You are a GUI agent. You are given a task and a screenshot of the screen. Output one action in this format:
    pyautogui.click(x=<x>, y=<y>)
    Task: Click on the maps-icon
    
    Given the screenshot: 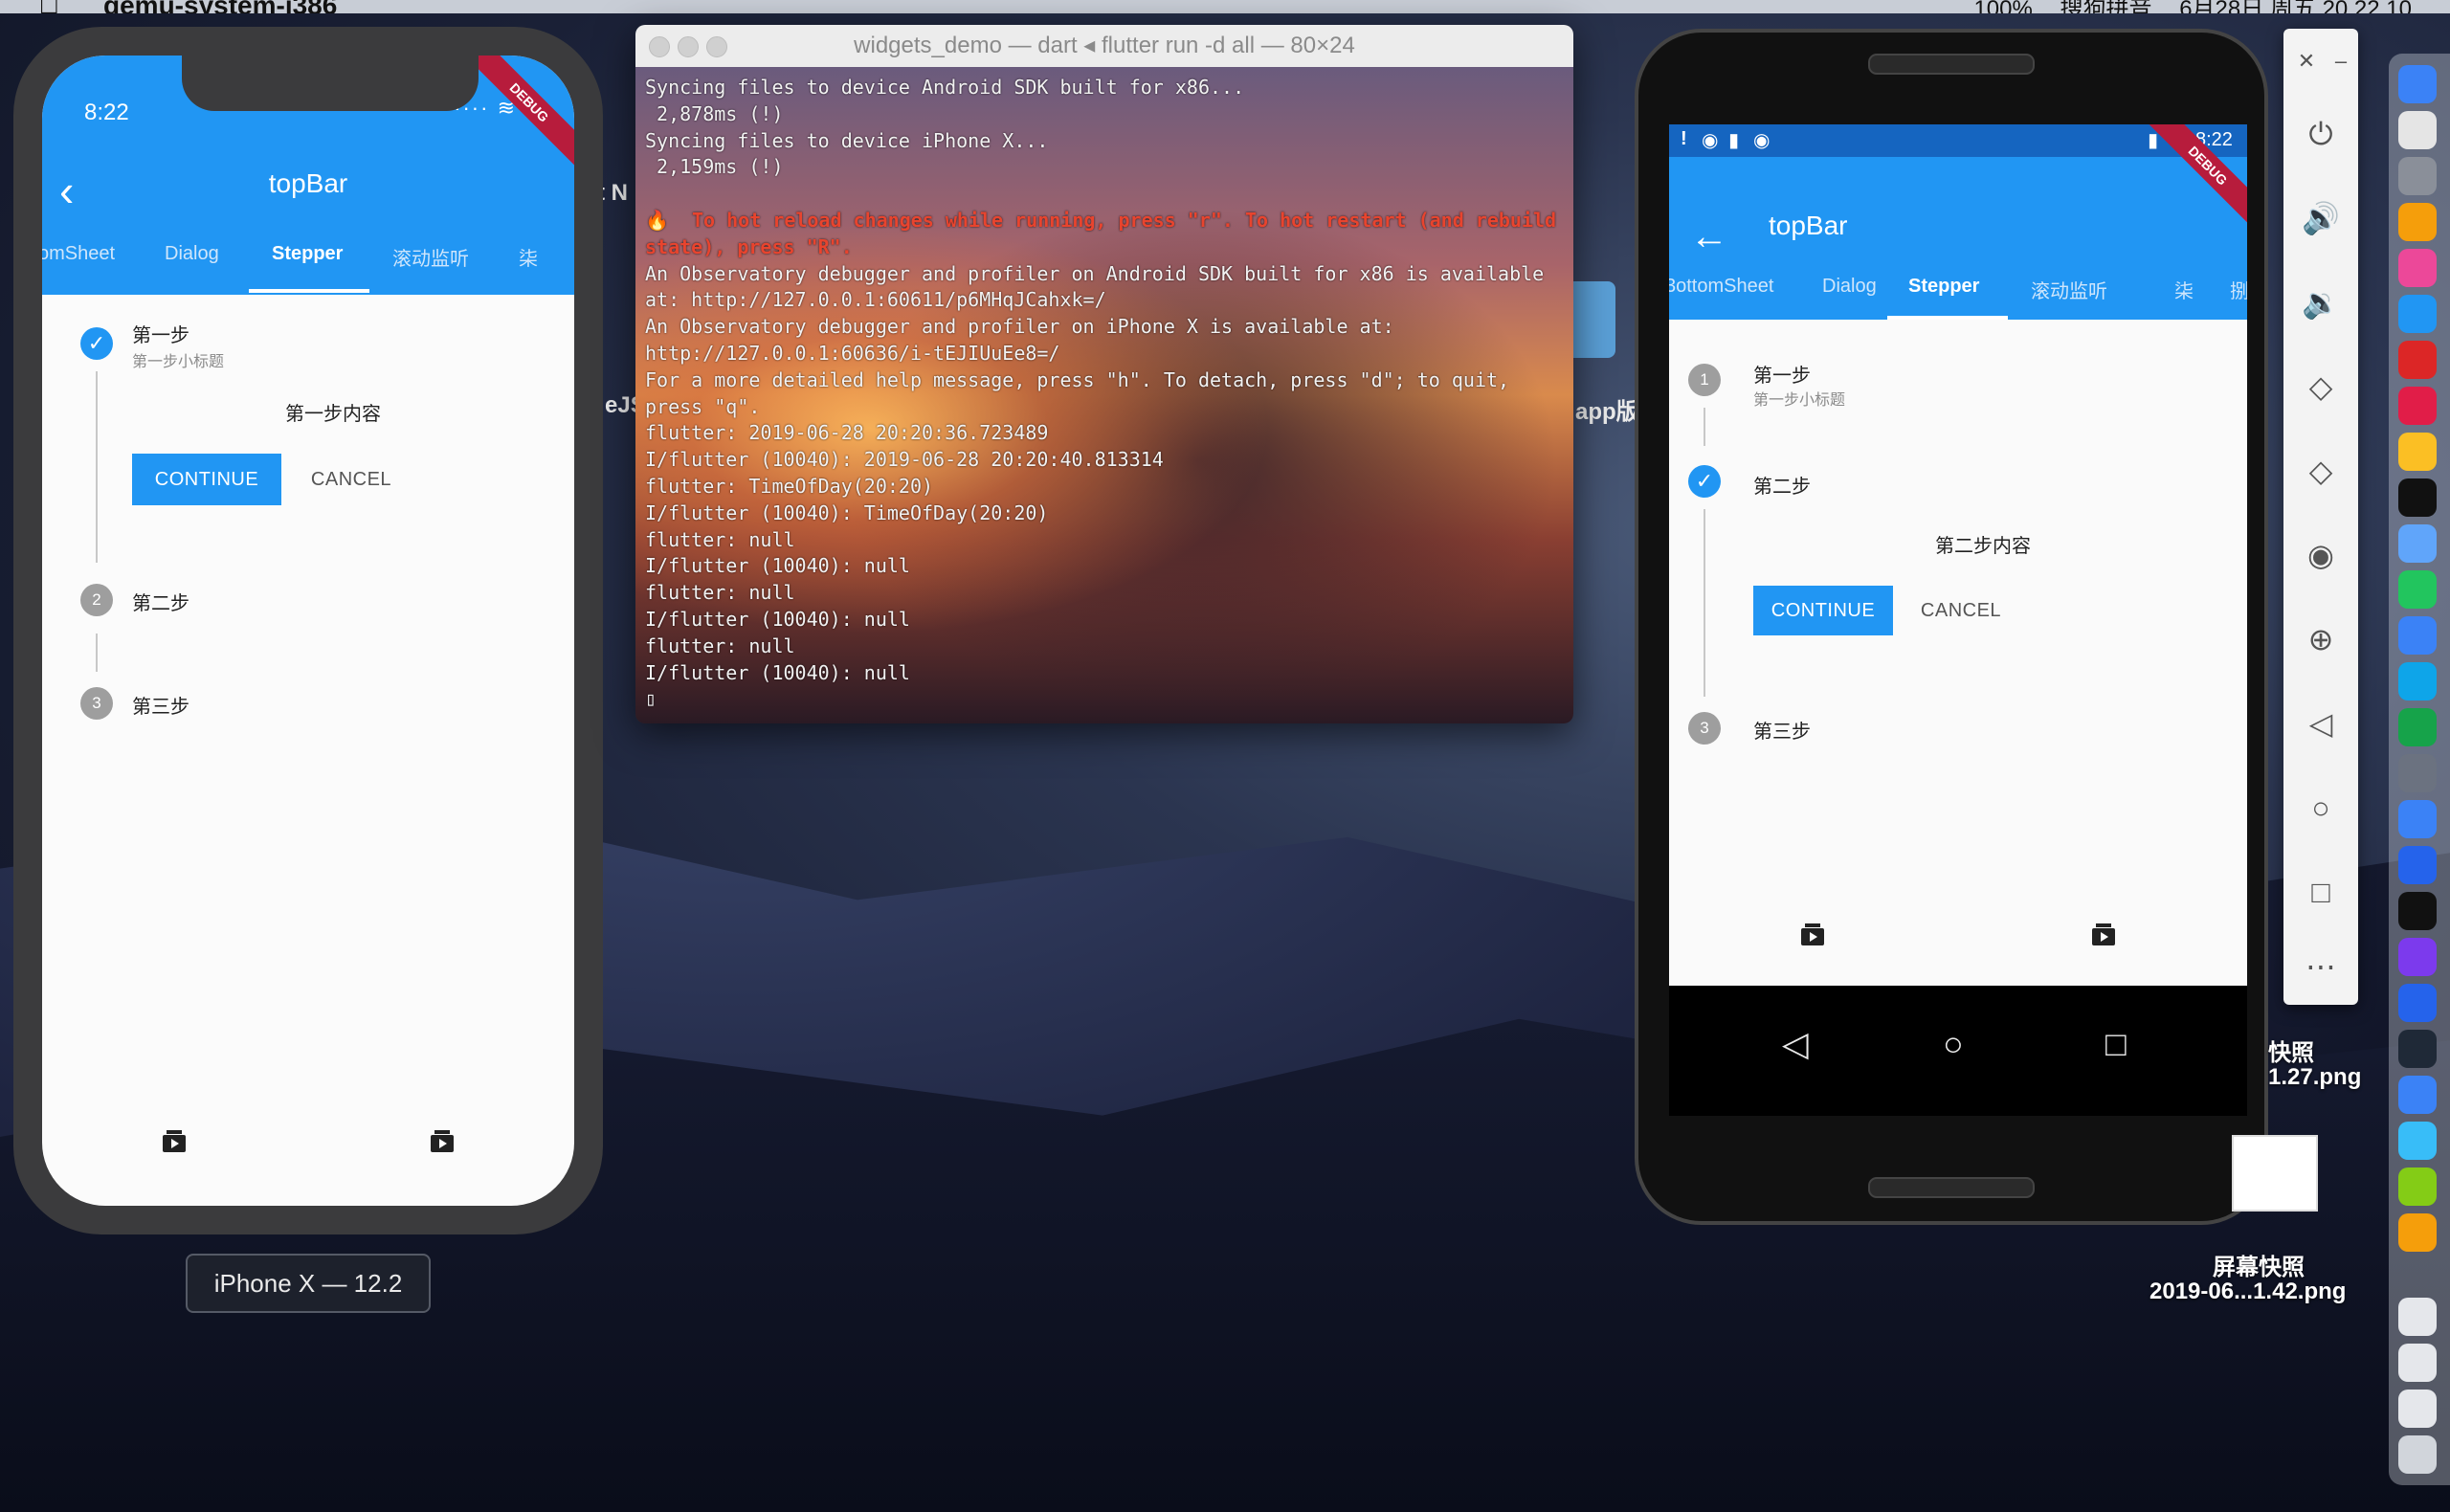 What is the action you would take?
    pyautogui.click(x=2418, y=1003)
    